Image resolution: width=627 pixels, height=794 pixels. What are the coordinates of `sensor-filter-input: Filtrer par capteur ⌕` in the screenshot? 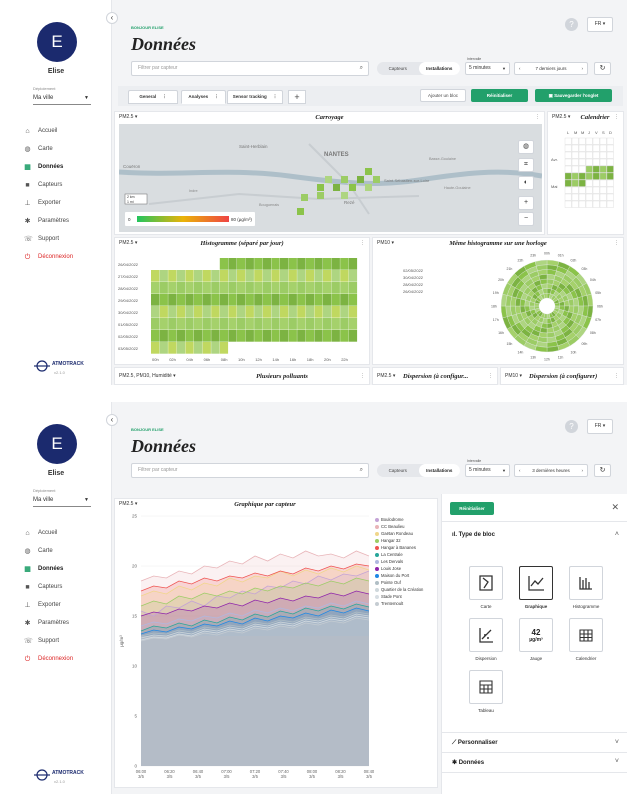 It's located at (250, 68).